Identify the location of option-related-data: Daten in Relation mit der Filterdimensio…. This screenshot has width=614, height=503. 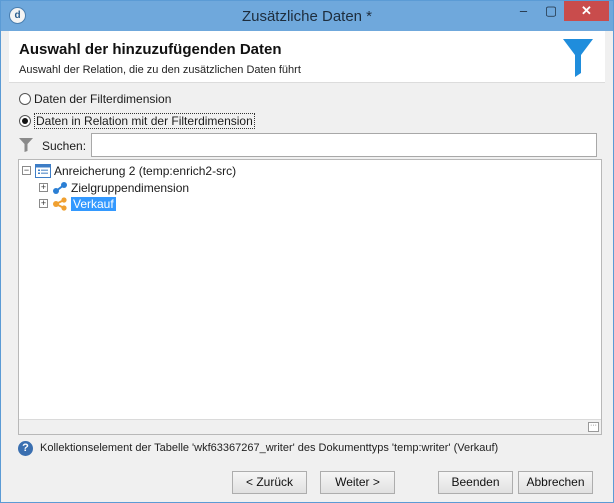
(137, 121).